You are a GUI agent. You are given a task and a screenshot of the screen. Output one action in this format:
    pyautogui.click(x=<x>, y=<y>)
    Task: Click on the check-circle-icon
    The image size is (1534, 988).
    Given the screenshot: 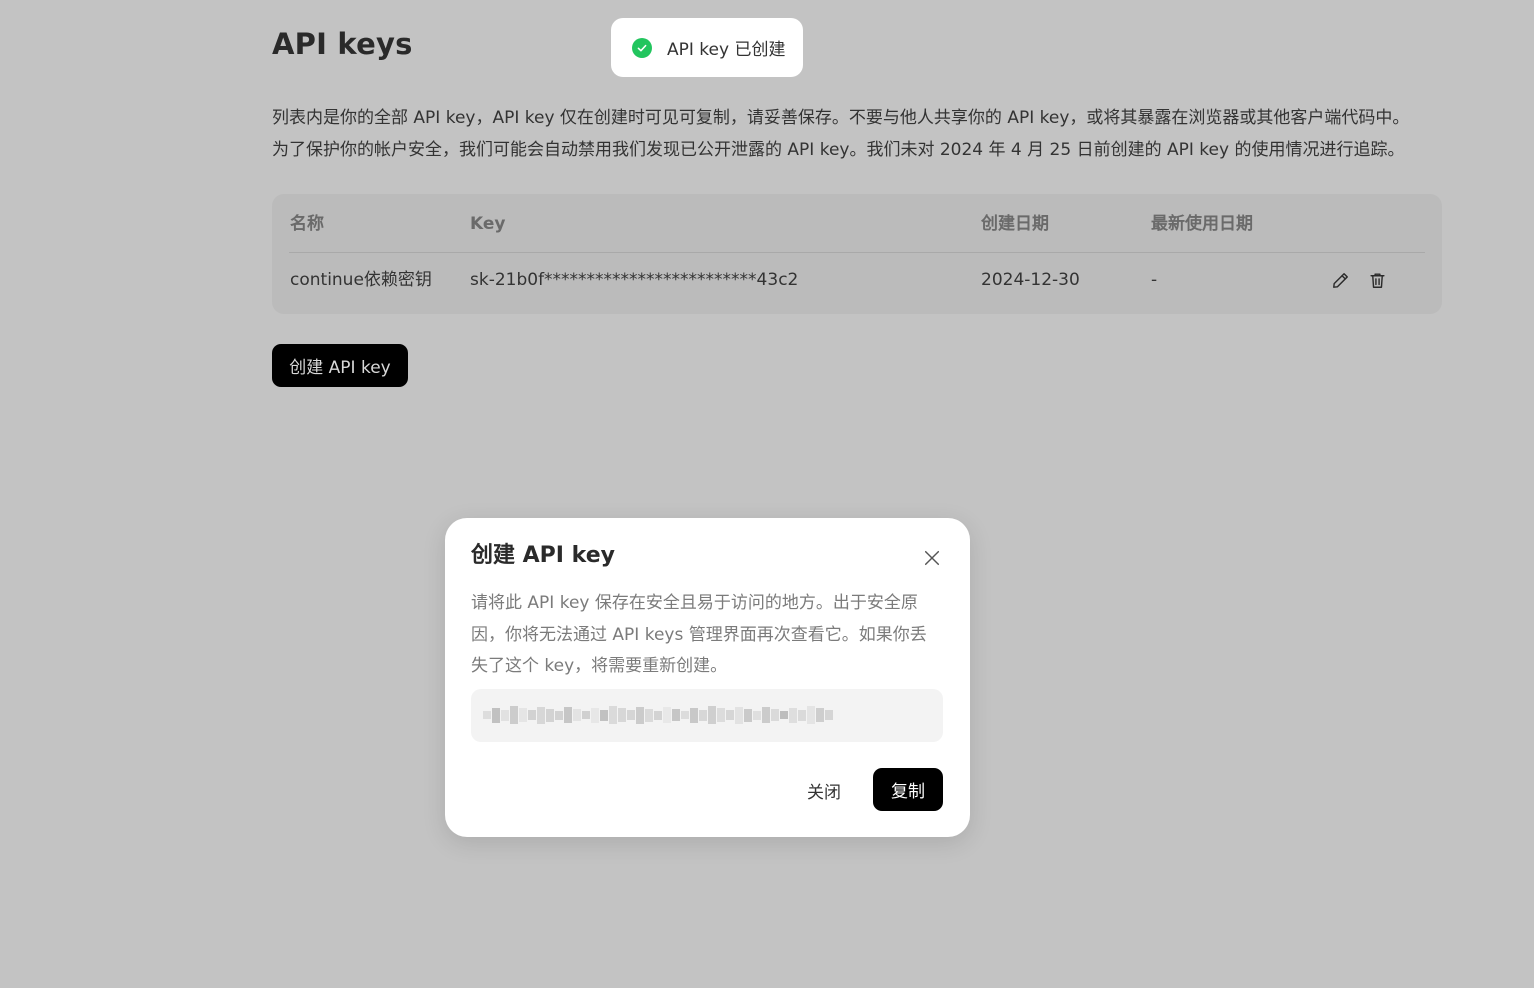 What is the action you would take?
    pyautogui.click(x=642, y=47)
    